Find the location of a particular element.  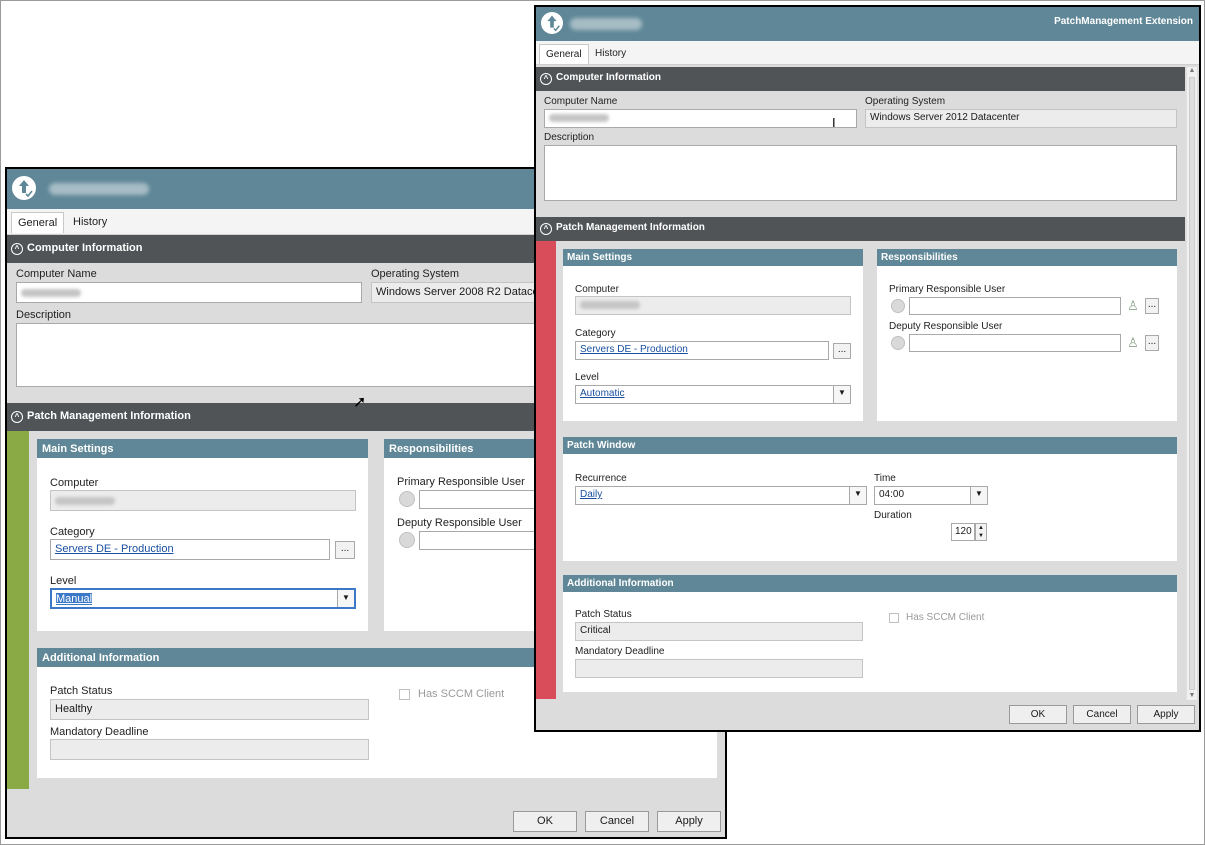

title-bar: PatchManagement Extension is located at coordinates (867, 24).